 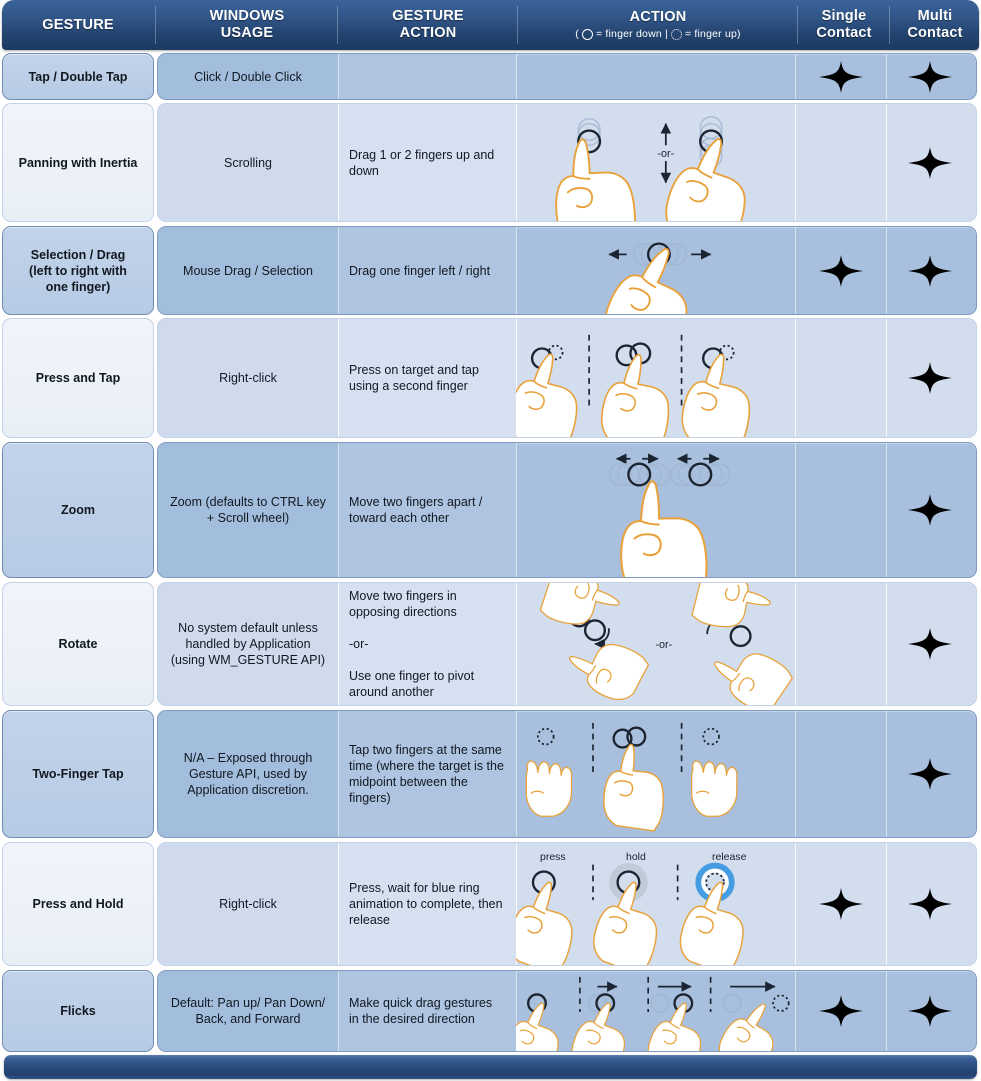 I want to click on gesture-action-label: Drag one finger left / right, so click(x=420, y=270).